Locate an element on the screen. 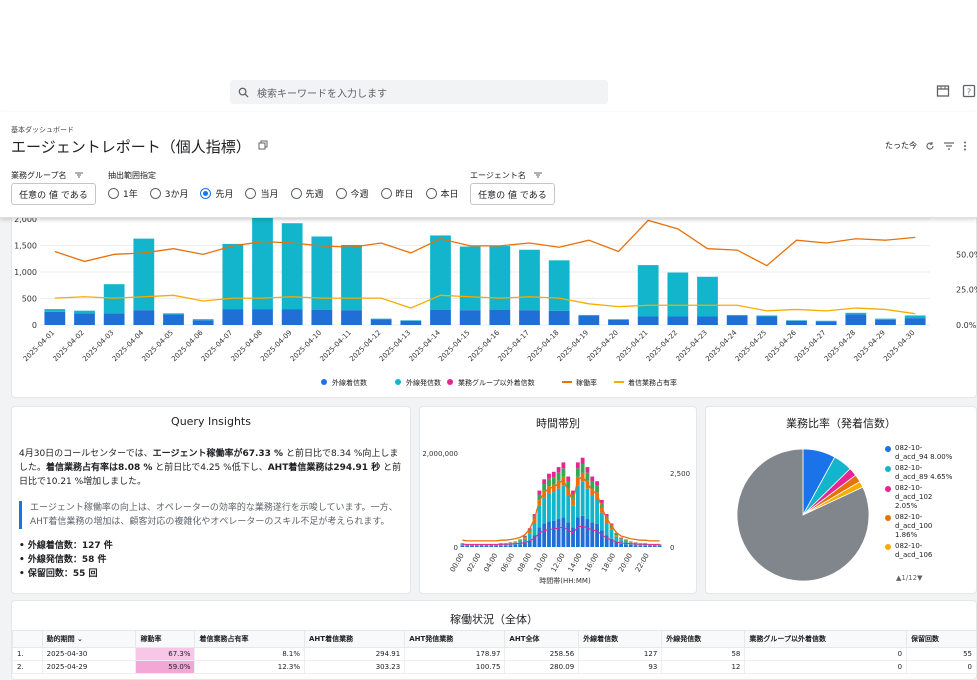 The height and width of the screenshot is (680, 977). pie-legend-item: 082-10-d_acd_1022.05% is located at coordinates (918, 497).